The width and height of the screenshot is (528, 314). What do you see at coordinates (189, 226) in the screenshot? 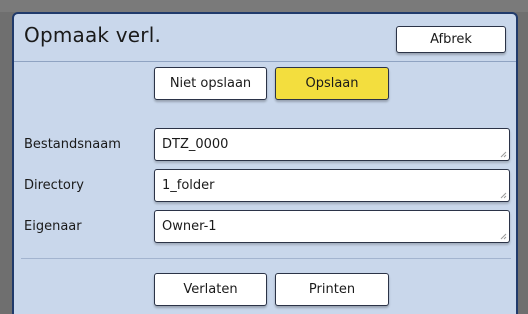
I see `owner-value: Owner-1` at bounding box center [189, 226].